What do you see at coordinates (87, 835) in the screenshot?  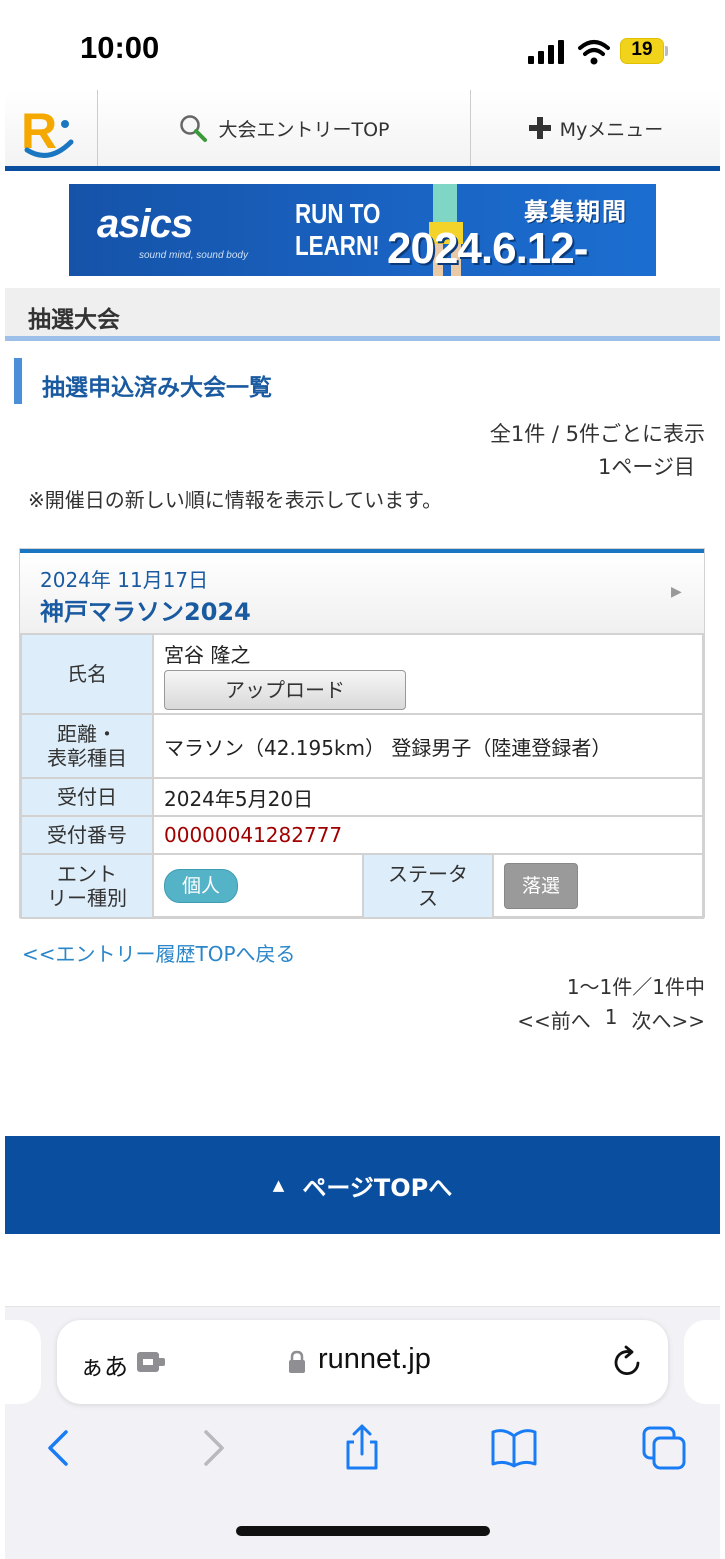 I see `receipt-number-label: 受付番号` at bounding box center [87, 835].